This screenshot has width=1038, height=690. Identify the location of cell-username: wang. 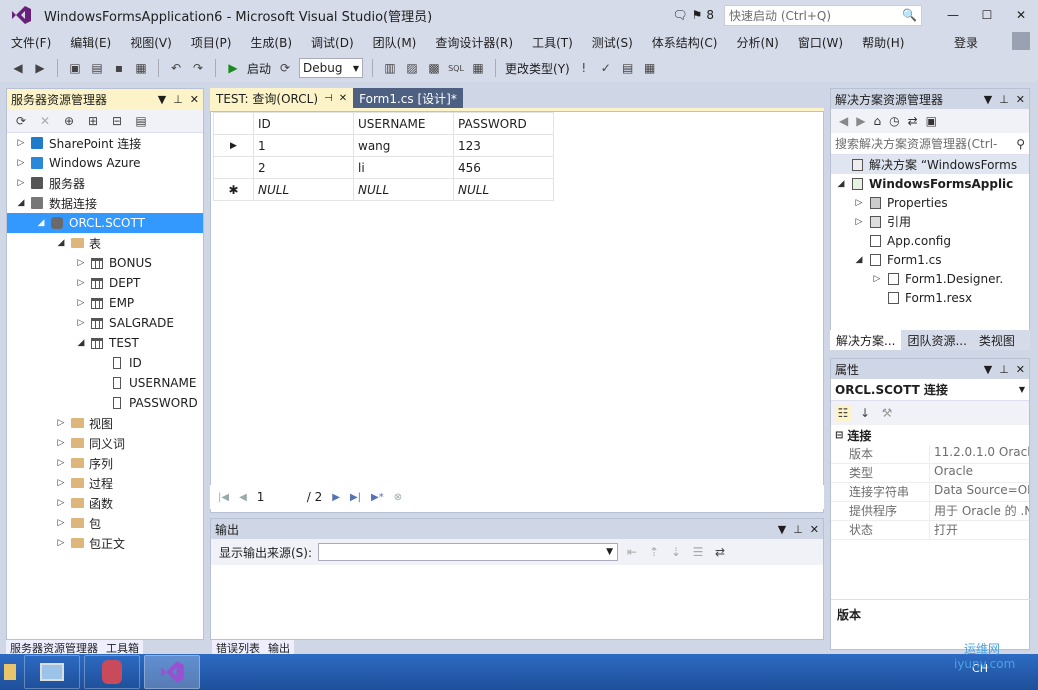
(403, 145).